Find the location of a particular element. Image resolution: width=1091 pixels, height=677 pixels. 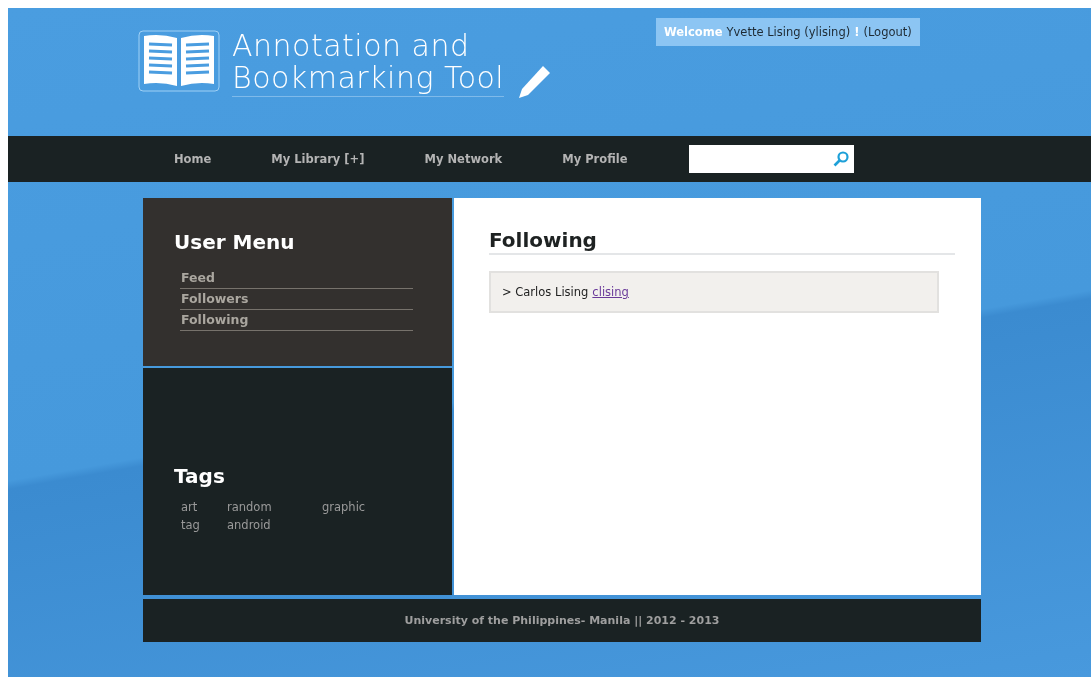

logout-link: (Logout) is located at coordinates (887, 32).